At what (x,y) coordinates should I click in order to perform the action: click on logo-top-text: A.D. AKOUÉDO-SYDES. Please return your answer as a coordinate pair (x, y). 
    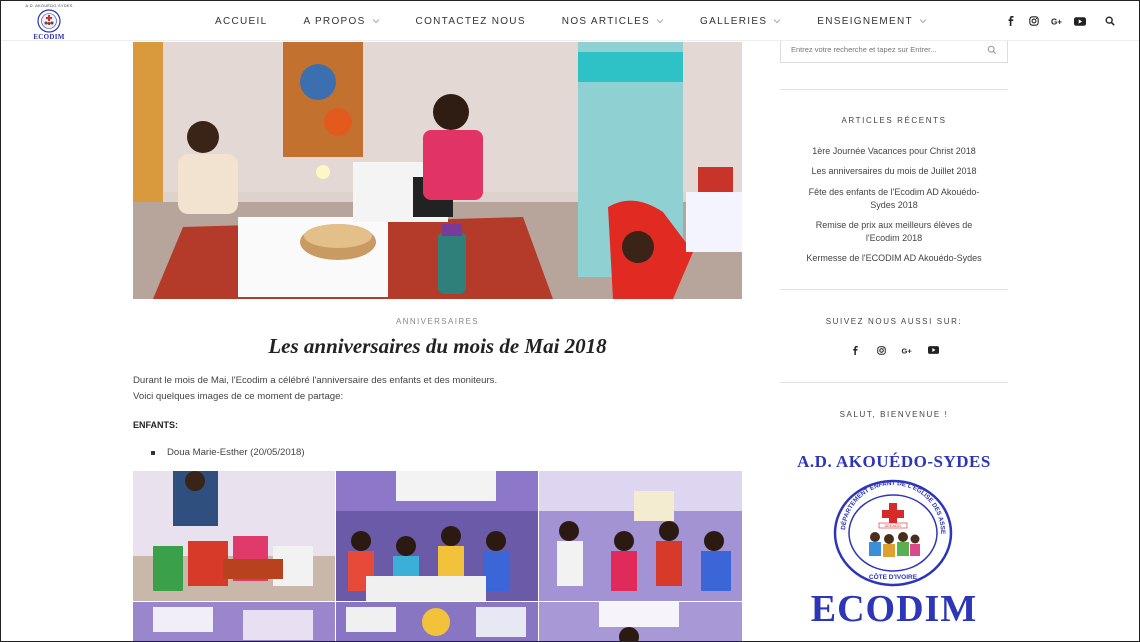
    Looking at the image, I should click on (49, 5).